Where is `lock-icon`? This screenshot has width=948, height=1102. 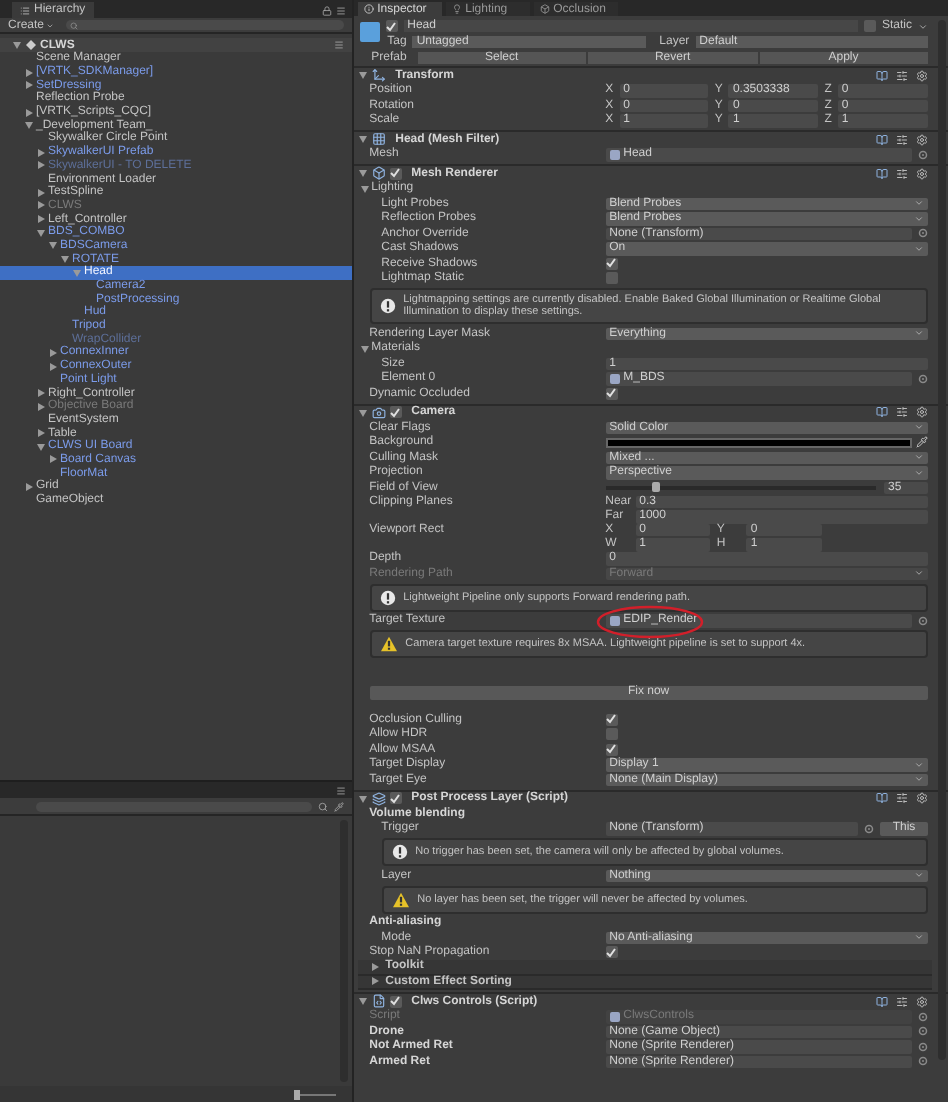
lock-icon is located at coordinates (326, 11).